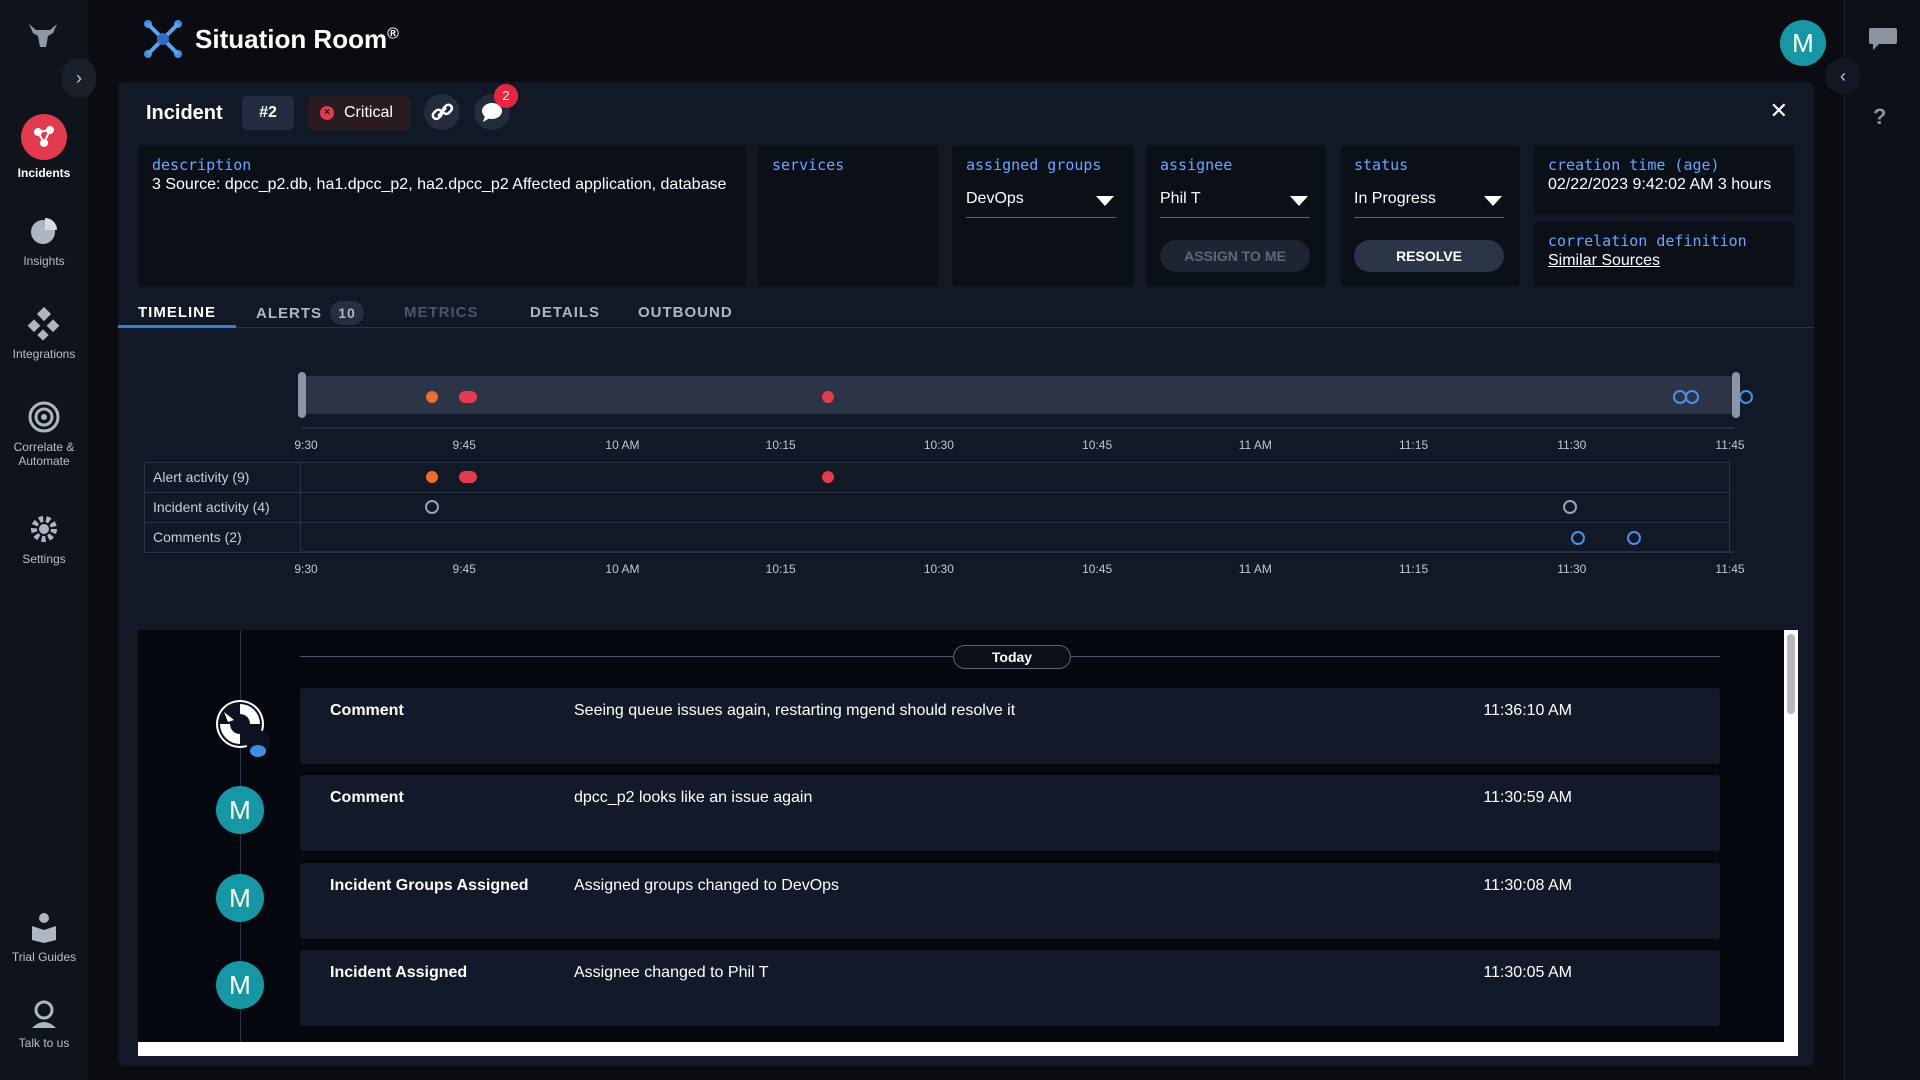 Image resolution: width=1920 pixels, height=1080 pixels. Describe the element at coordinates (44, 417) in the screenshot. I see `target-icon` at that location.